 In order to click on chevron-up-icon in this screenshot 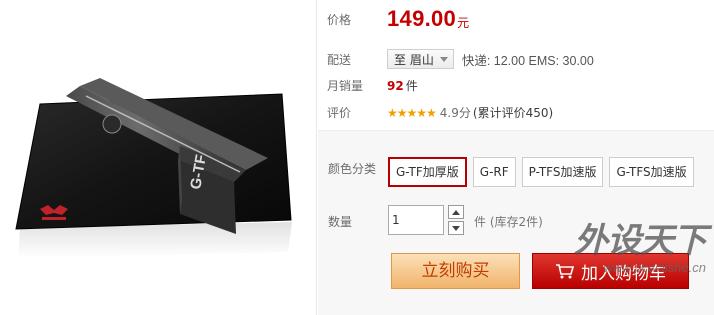, I will do `click(456, 212)`.